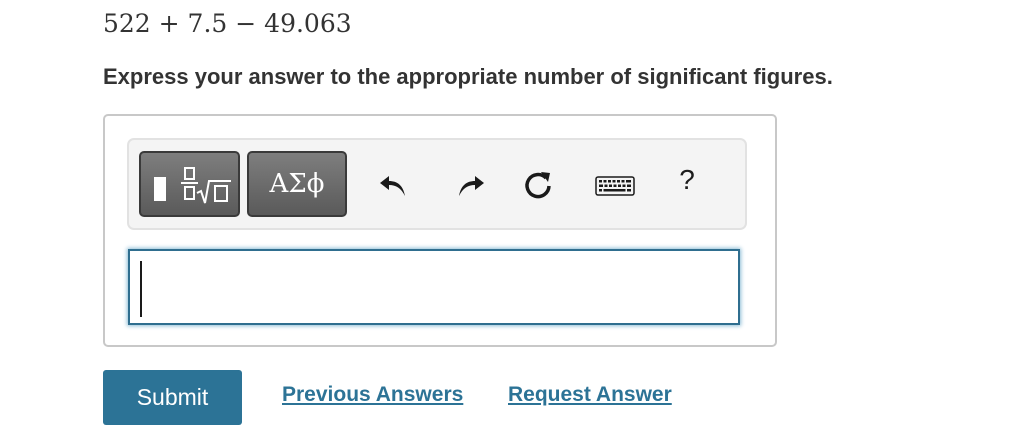  What do you see at coordinates (687, 181) in the screenshot?
I see `help-icon: ?` at bounding box center [687, 181].